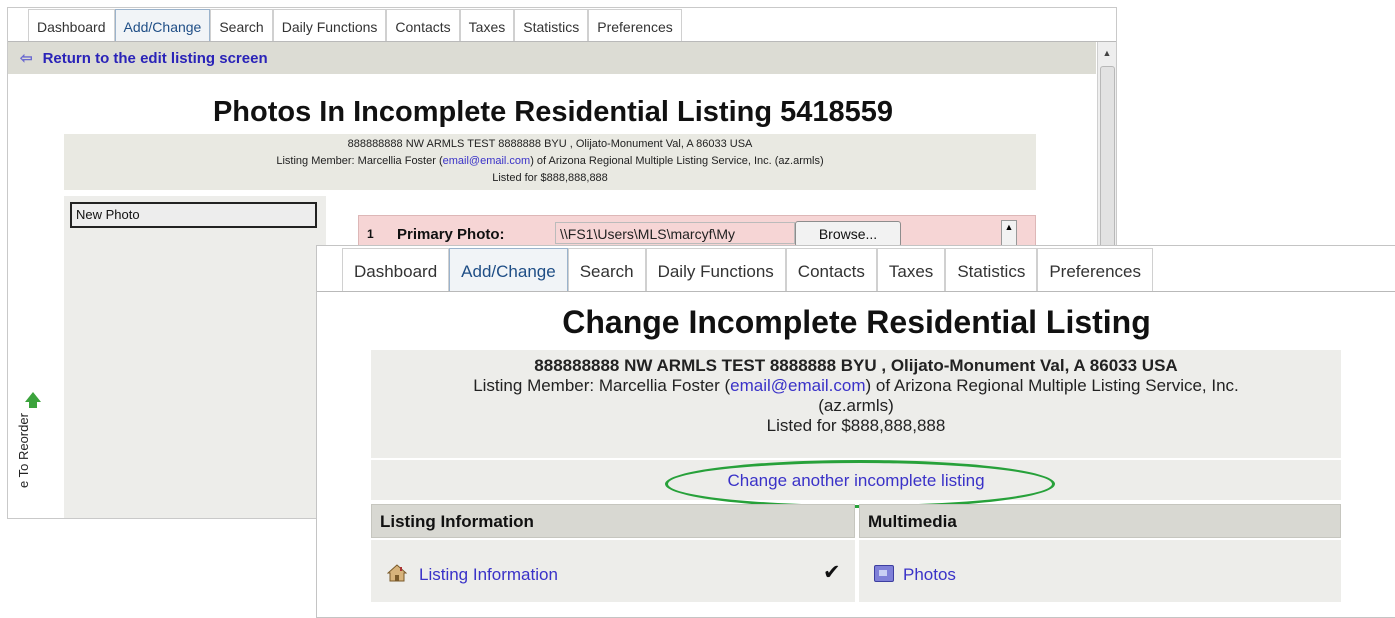 The image size is (1395, 618). Describe the element at coordinates (155, 58) in the screenshot. I see `return-link: Return to the edit listing screen` at that location.